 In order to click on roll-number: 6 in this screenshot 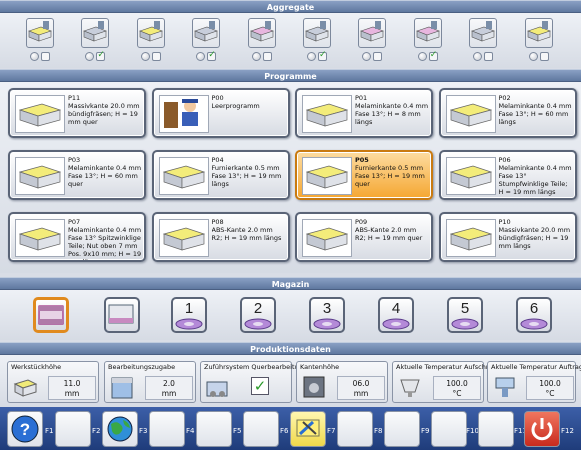, I will do `click(534, 308)`.